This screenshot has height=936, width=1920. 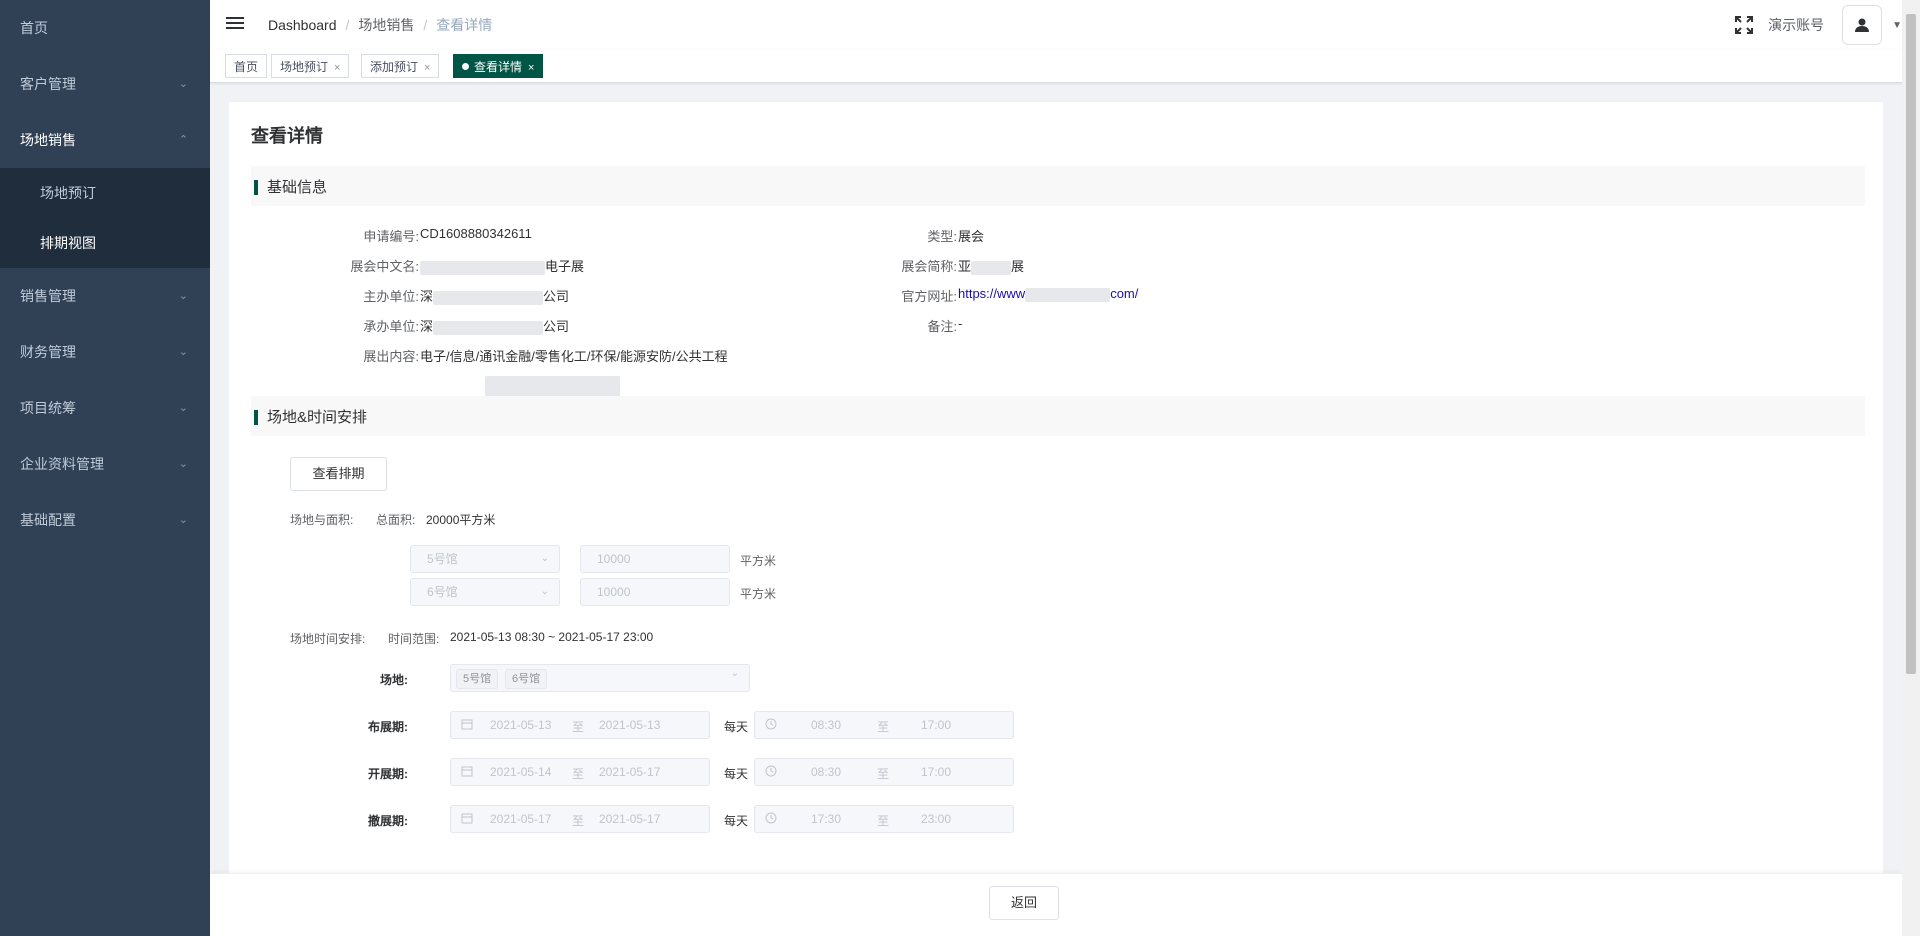 I want to click on menu-label: 首页, so click(x=34, y=28).